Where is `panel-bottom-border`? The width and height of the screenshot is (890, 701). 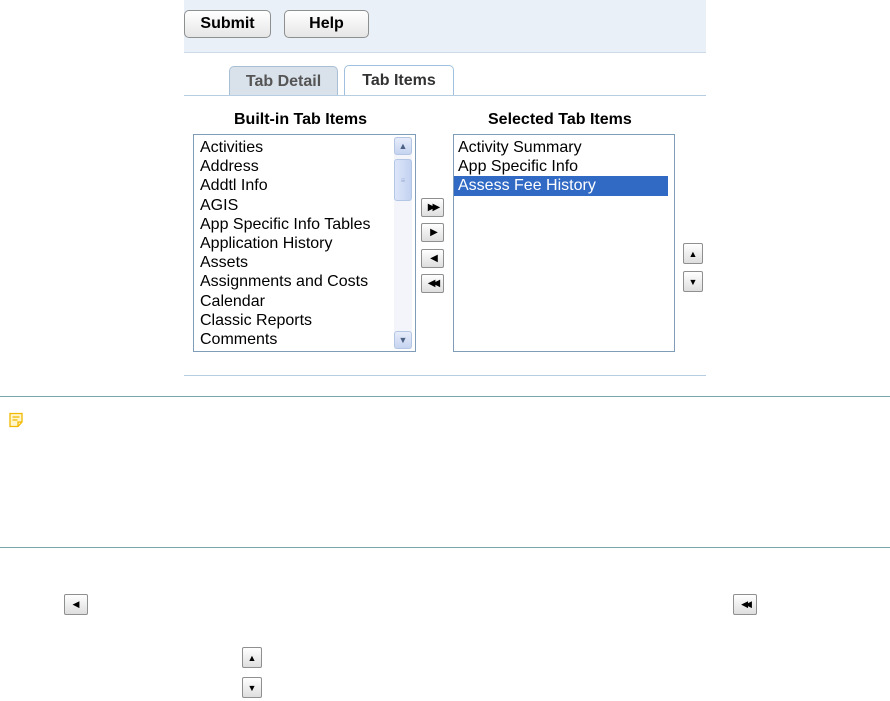 panel-bottom-border is located at coordinates (445, 375).